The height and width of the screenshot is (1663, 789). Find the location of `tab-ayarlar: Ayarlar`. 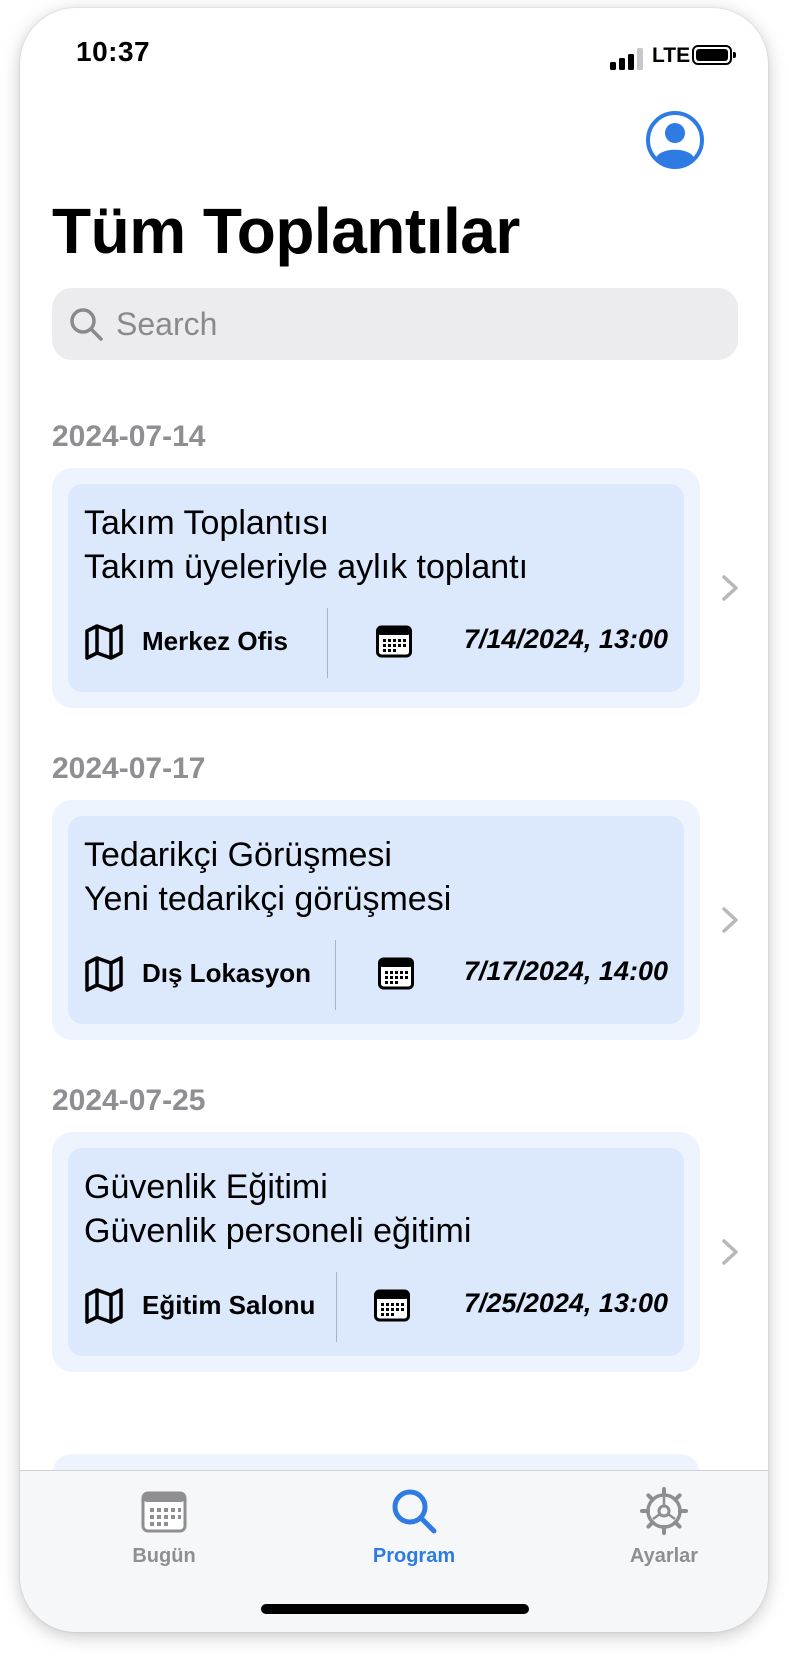

tab-ayarlar: Ayarlar is located at coordinates (664, 1526).